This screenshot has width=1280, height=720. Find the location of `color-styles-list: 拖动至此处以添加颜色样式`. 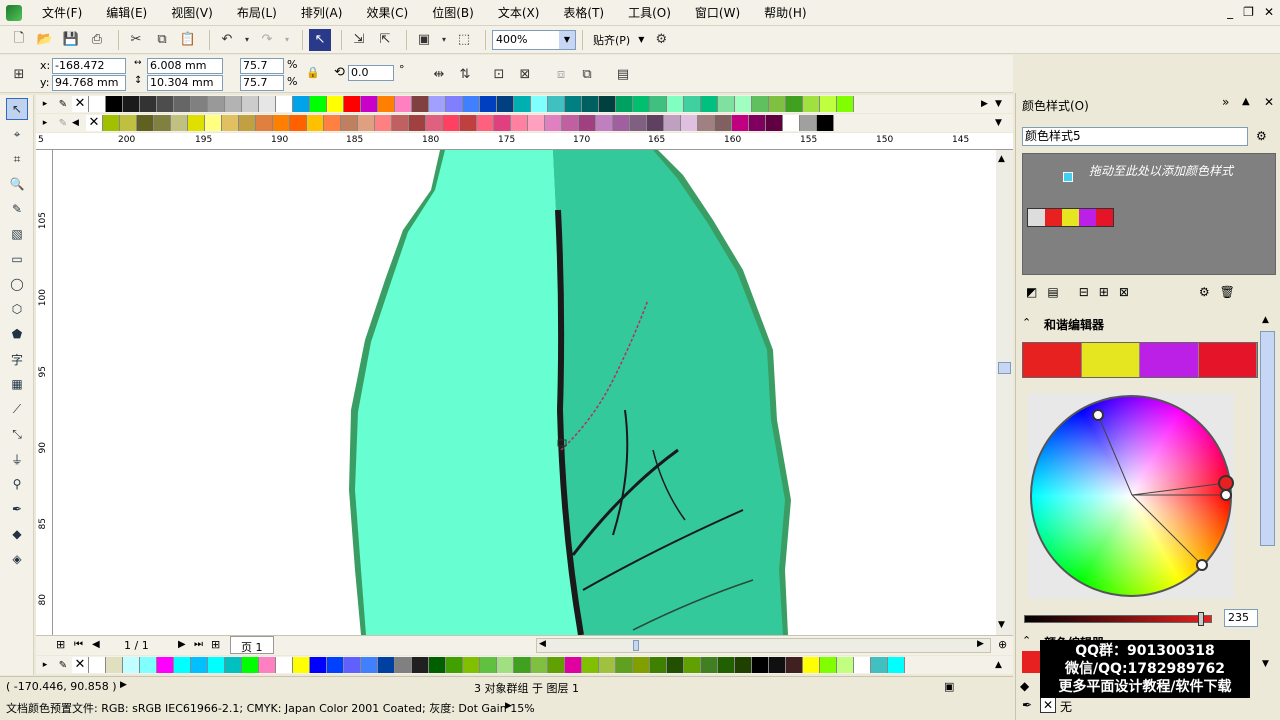

color-styles-list: 拖动至此处以添加颜色样式 is located at coordinates (1149, 214).